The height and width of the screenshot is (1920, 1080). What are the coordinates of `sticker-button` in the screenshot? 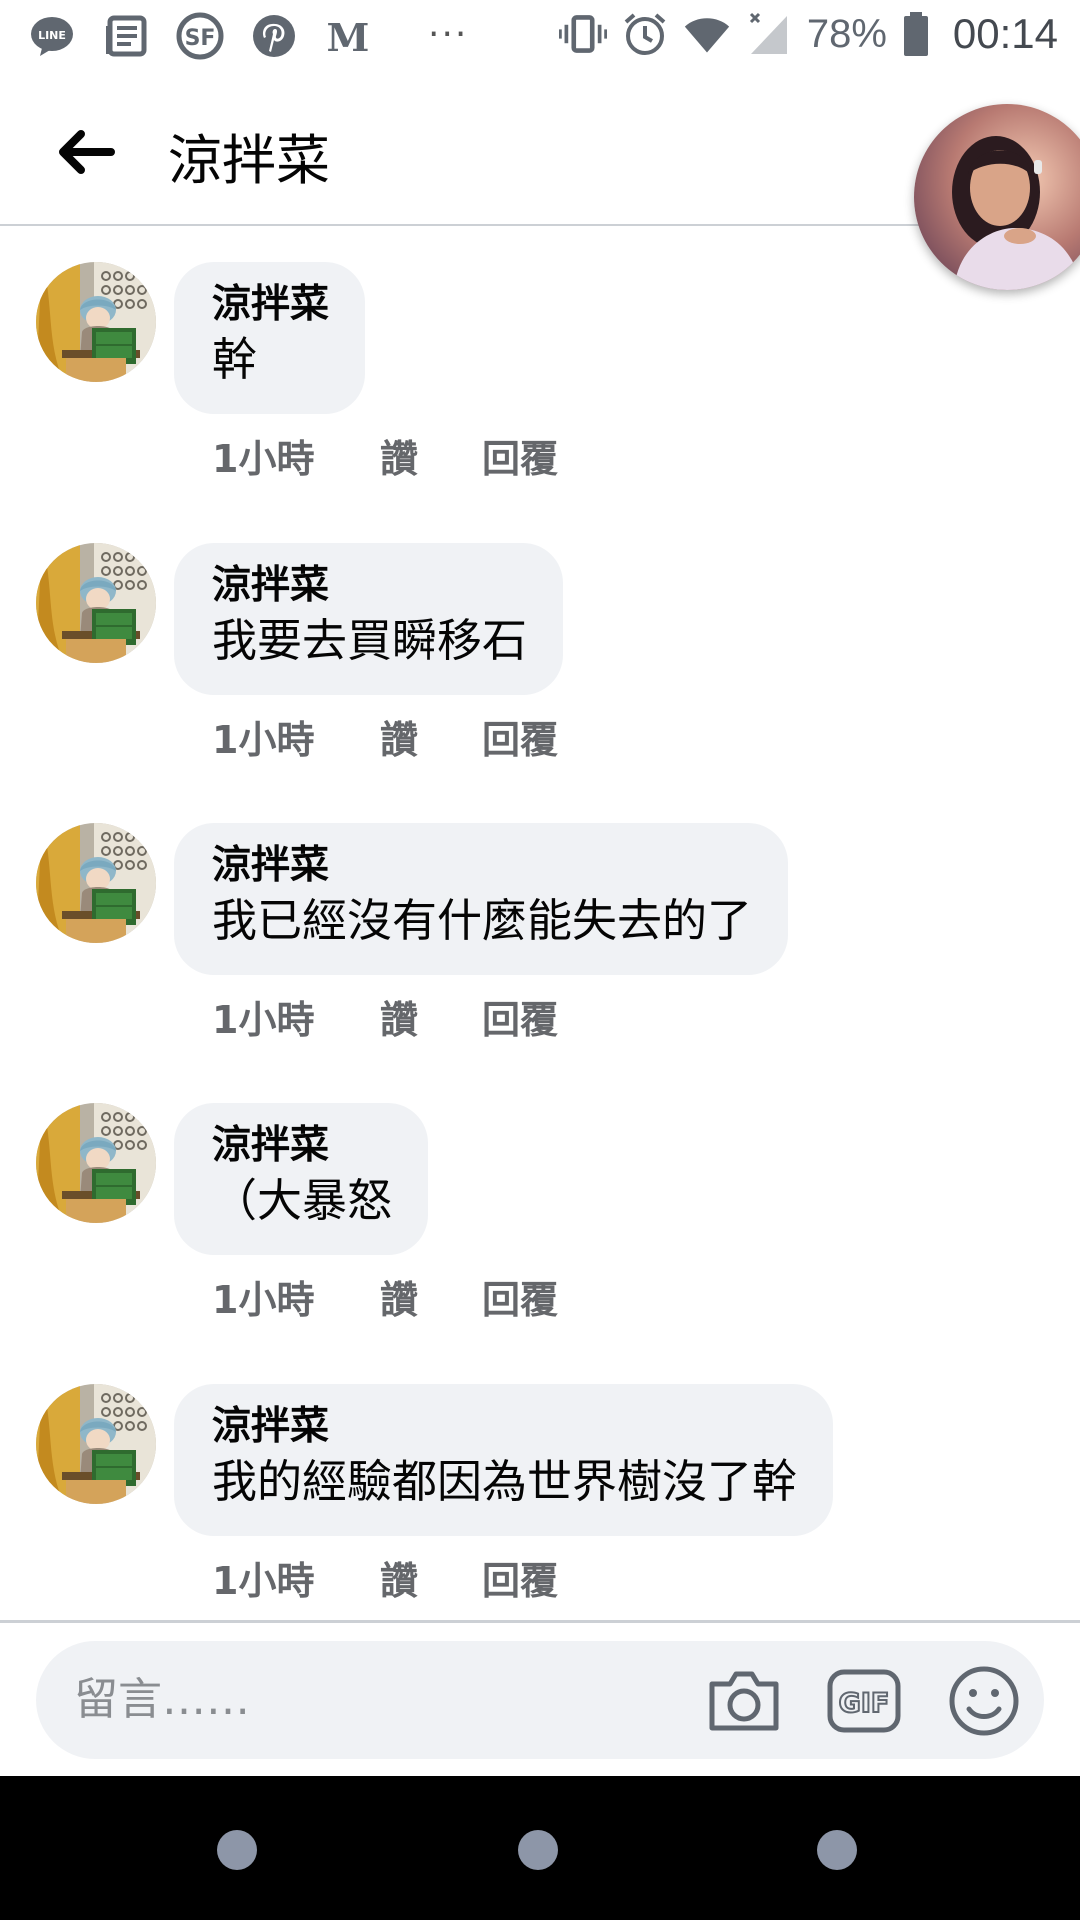 It's located at (984, 1701).